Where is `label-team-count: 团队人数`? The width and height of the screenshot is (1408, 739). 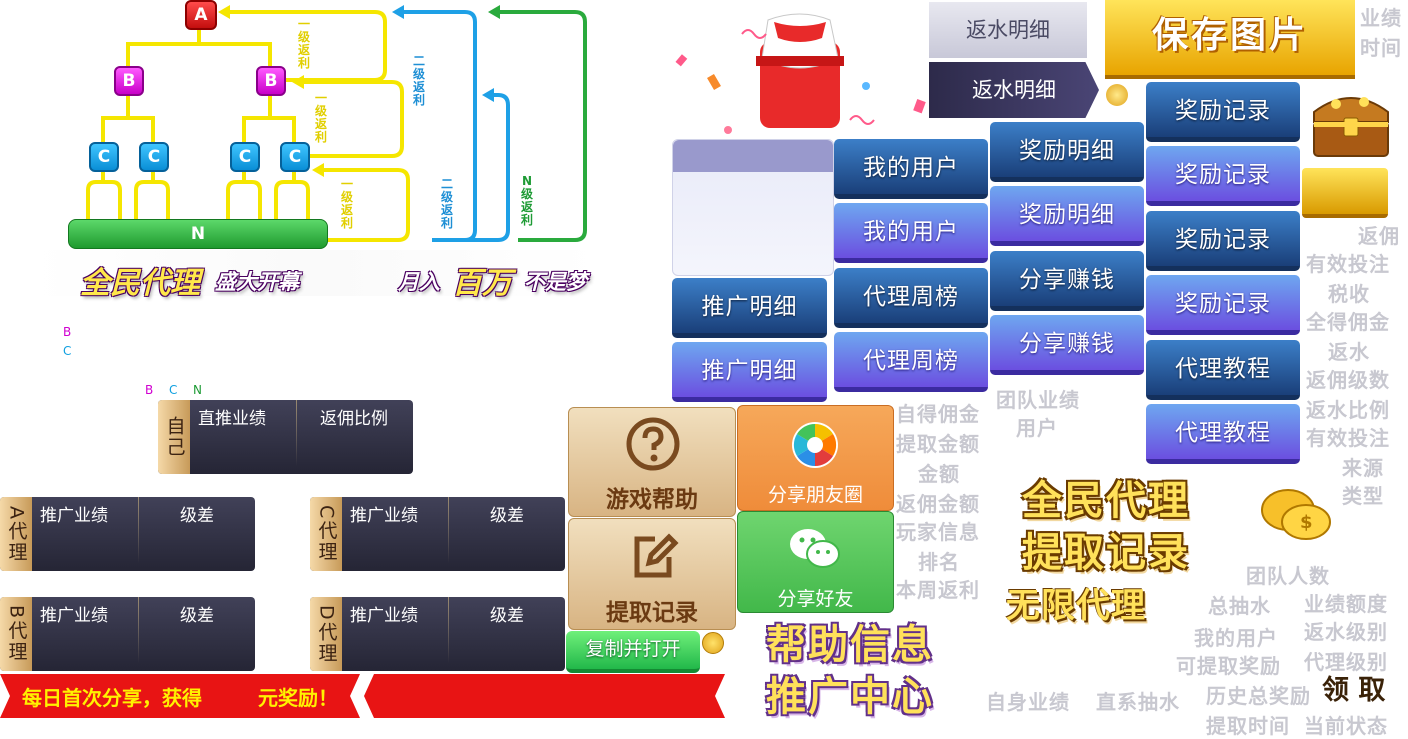 label-team-count: 团队人数 is located at coordinates (1288, 576).